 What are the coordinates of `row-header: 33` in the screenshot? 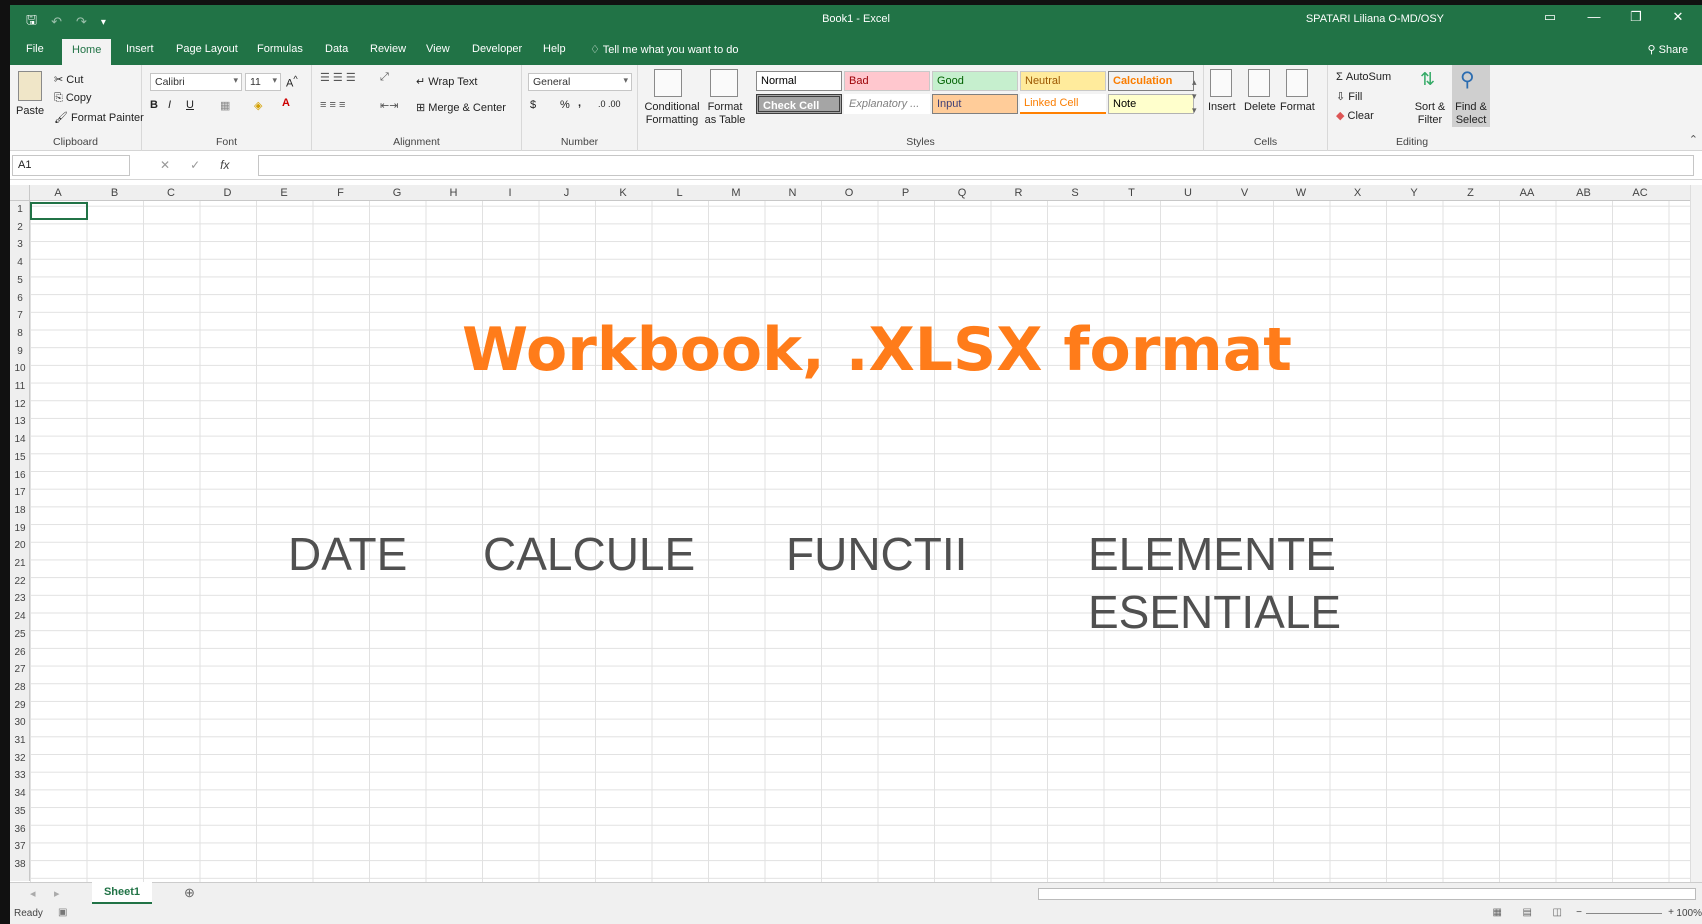 It's located at (20, 775).